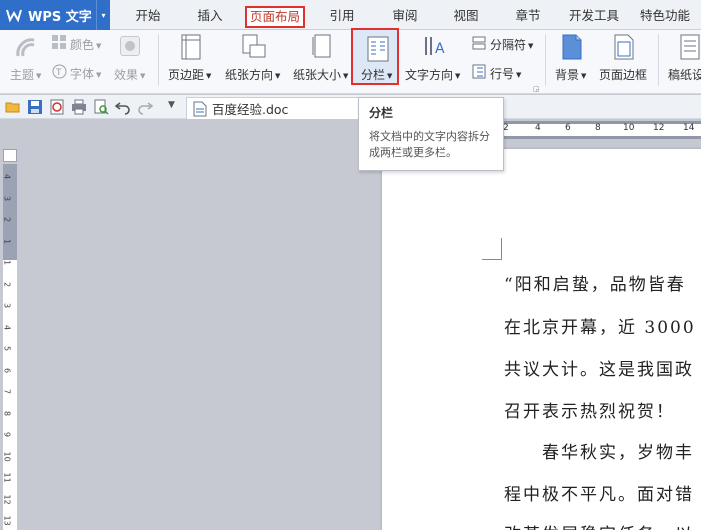  Describe the element at coordinates (7, 434) in the screenshot. I see `ruler-number: 9` at that location.